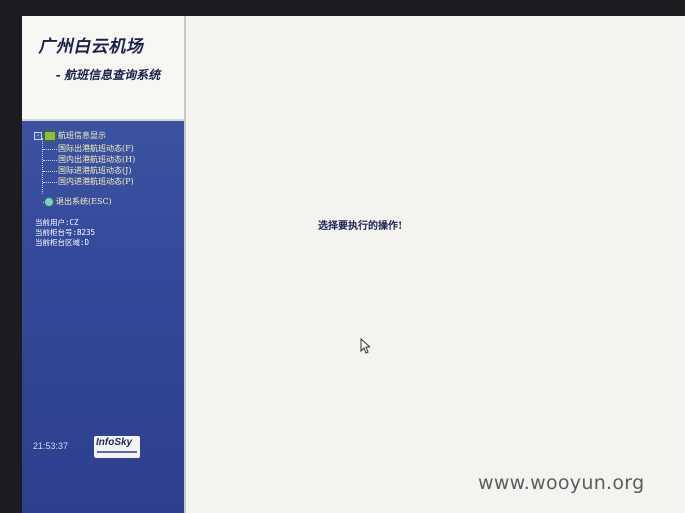 Image resolution: width=685 pixels, height=513 pixels. Describe the element at coordinates (57, 222) in the screenshot. I see `current-user: 当前用户:CZ` at that location.